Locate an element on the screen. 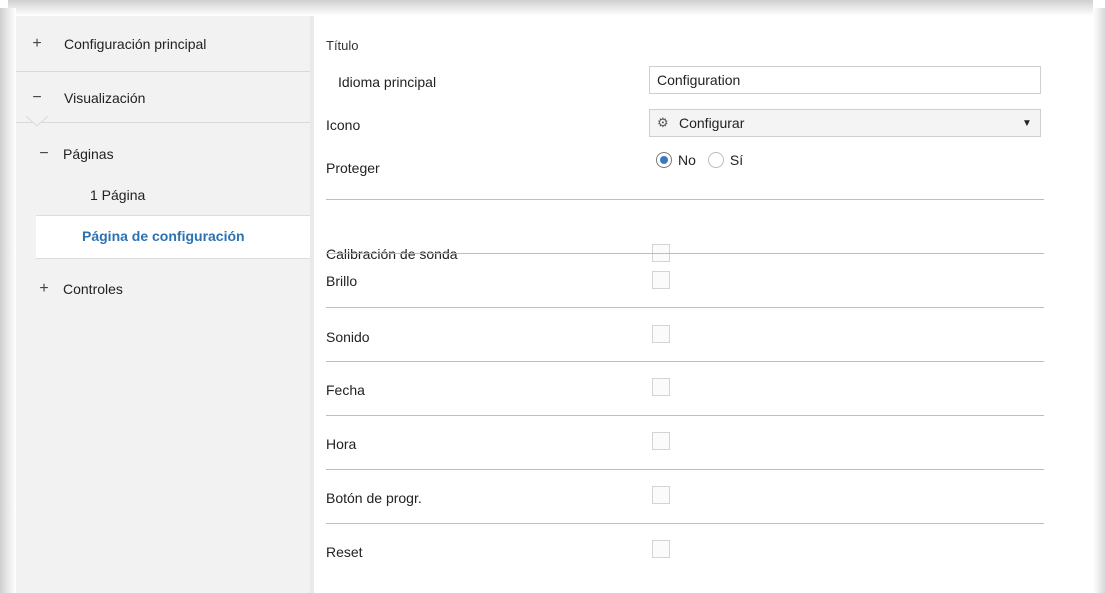  proteger-radio-group: No Sí is located at coordinates (702, 160).